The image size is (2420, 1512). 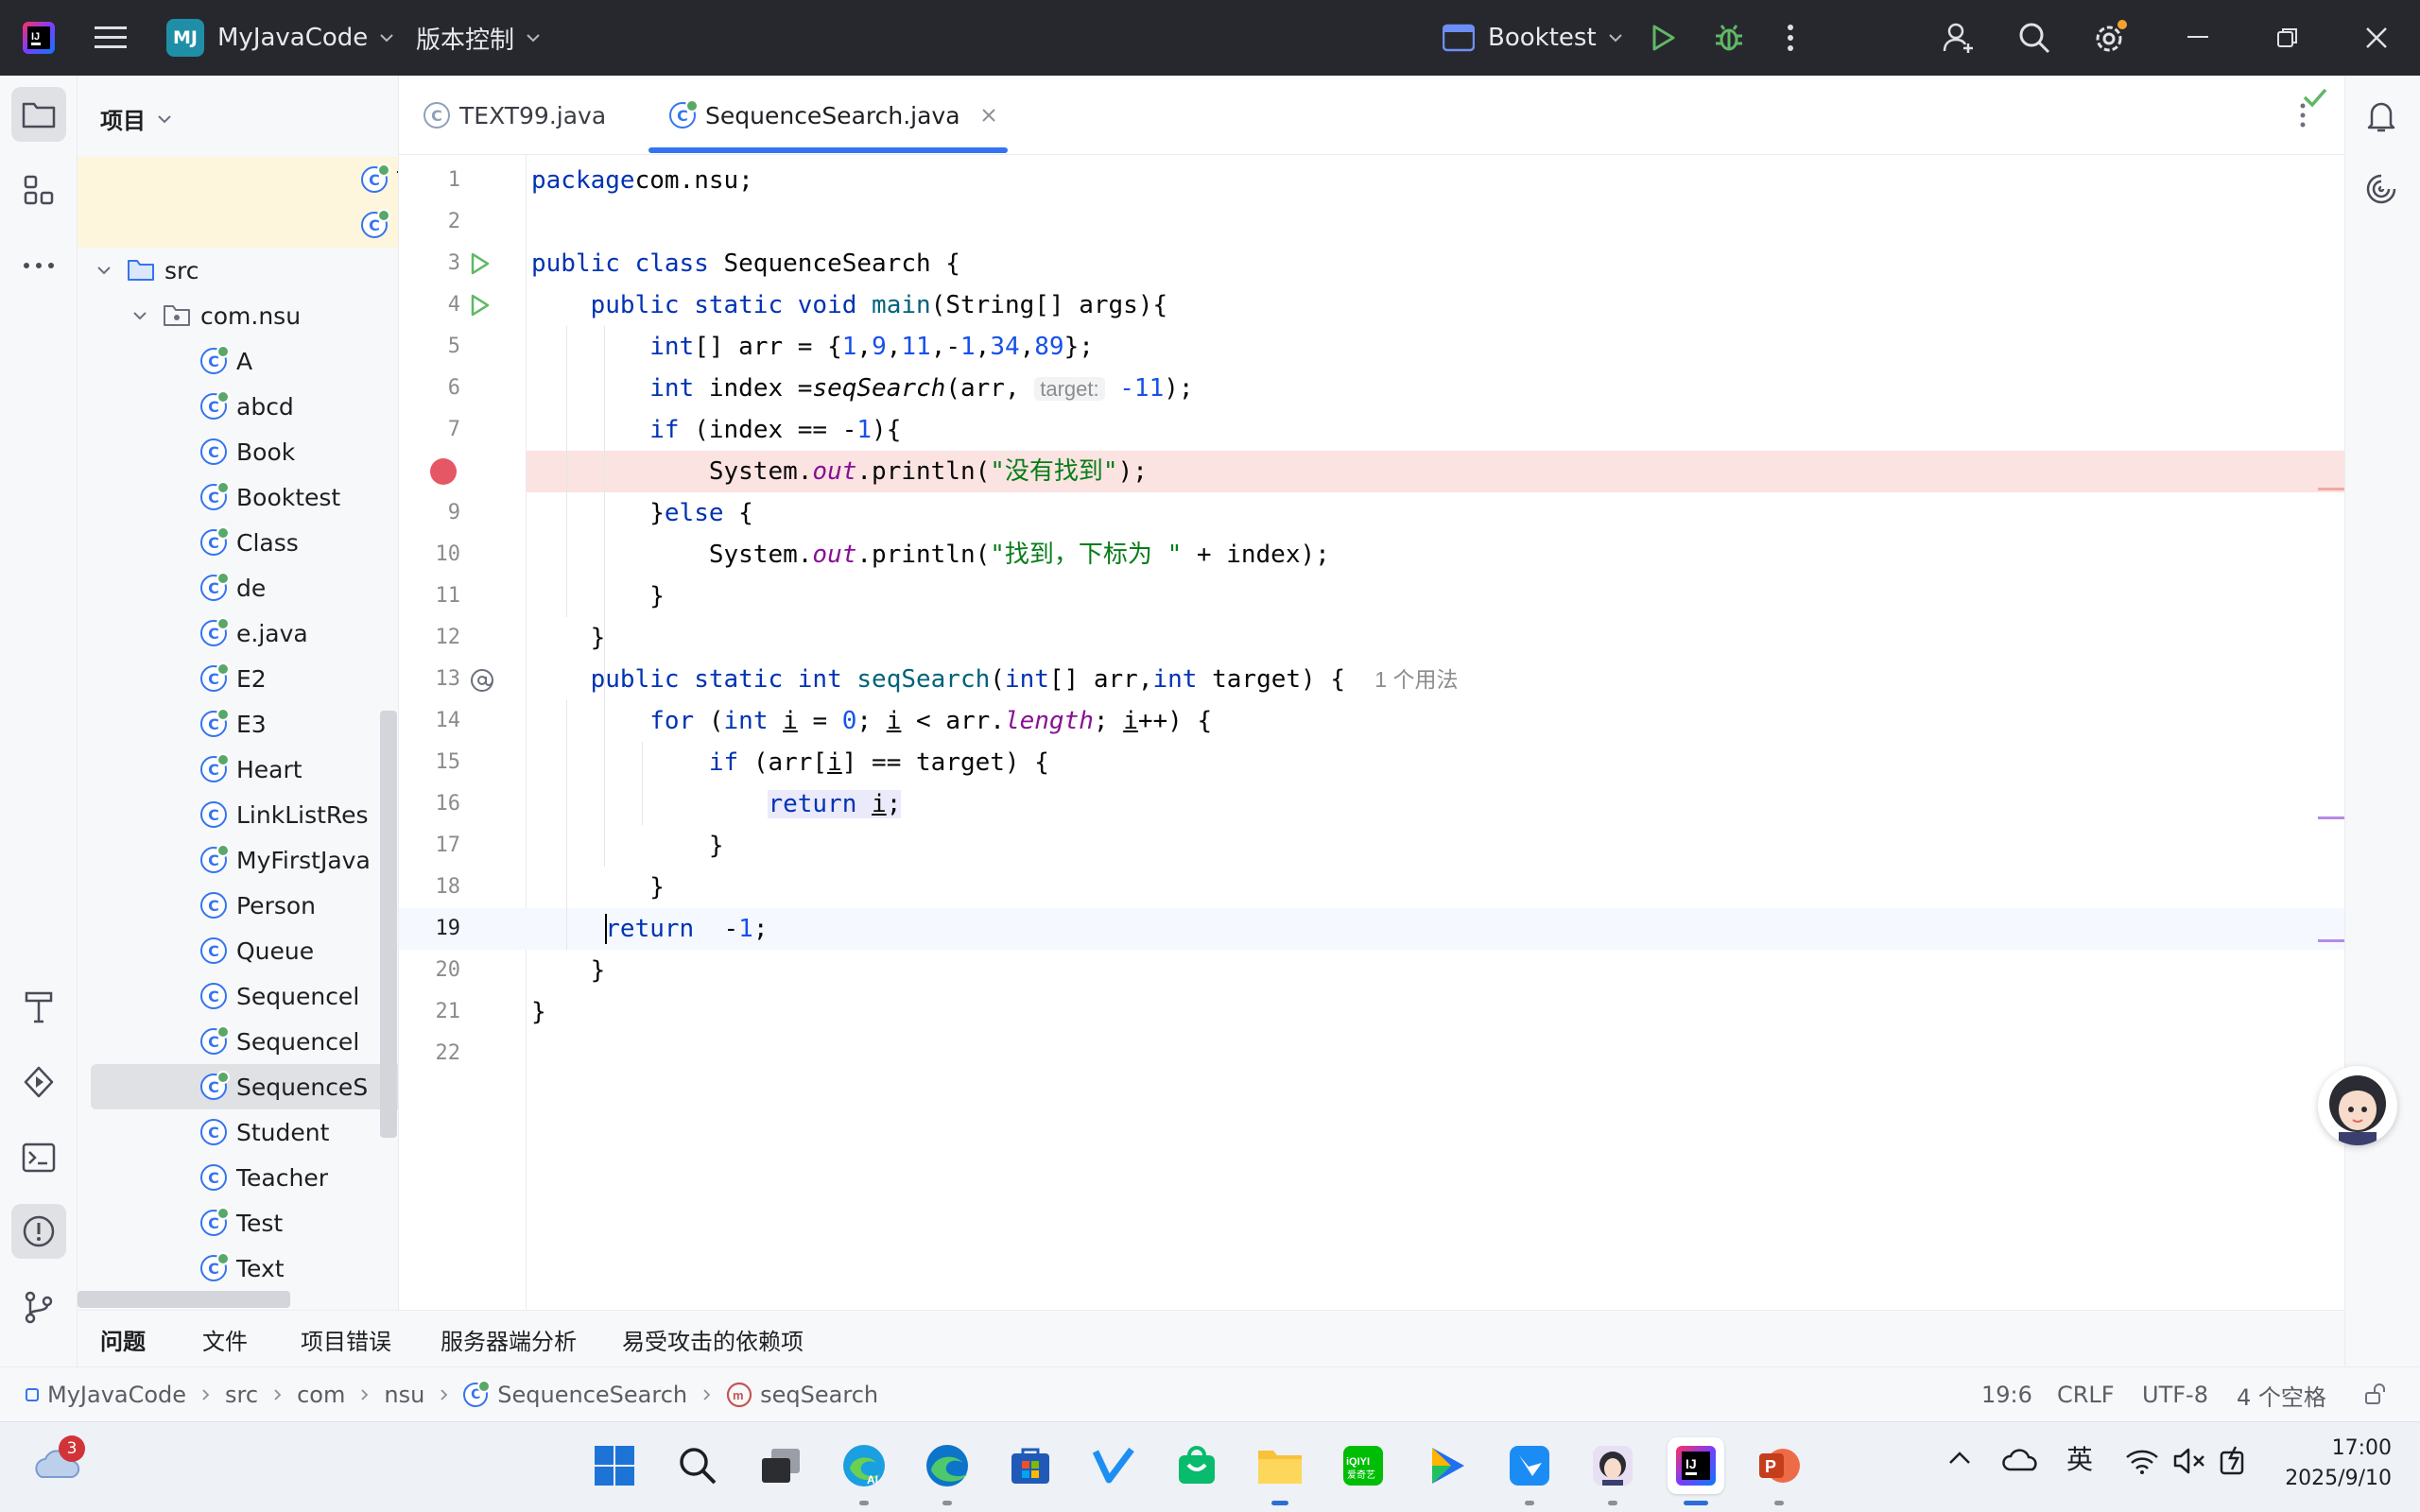 What do you see at coordinates (2034, 38) in the screenshot?
I see `search-icon` at bounding box center [2034, 38].